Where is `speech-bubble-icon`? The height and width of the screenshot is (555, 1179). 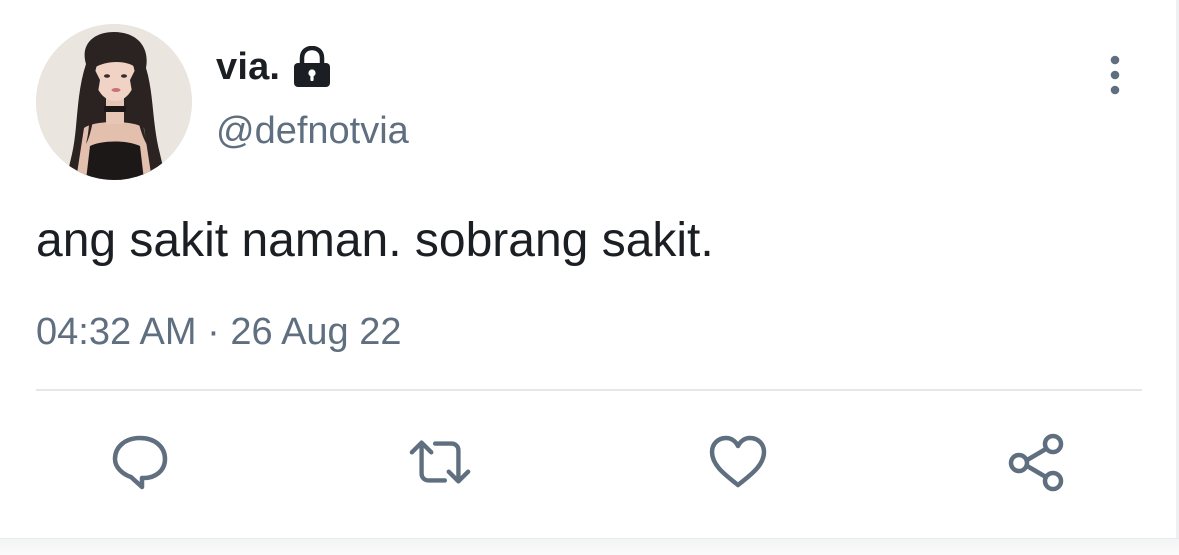 speech-bubble-icon is located at coordinates (140, 462).